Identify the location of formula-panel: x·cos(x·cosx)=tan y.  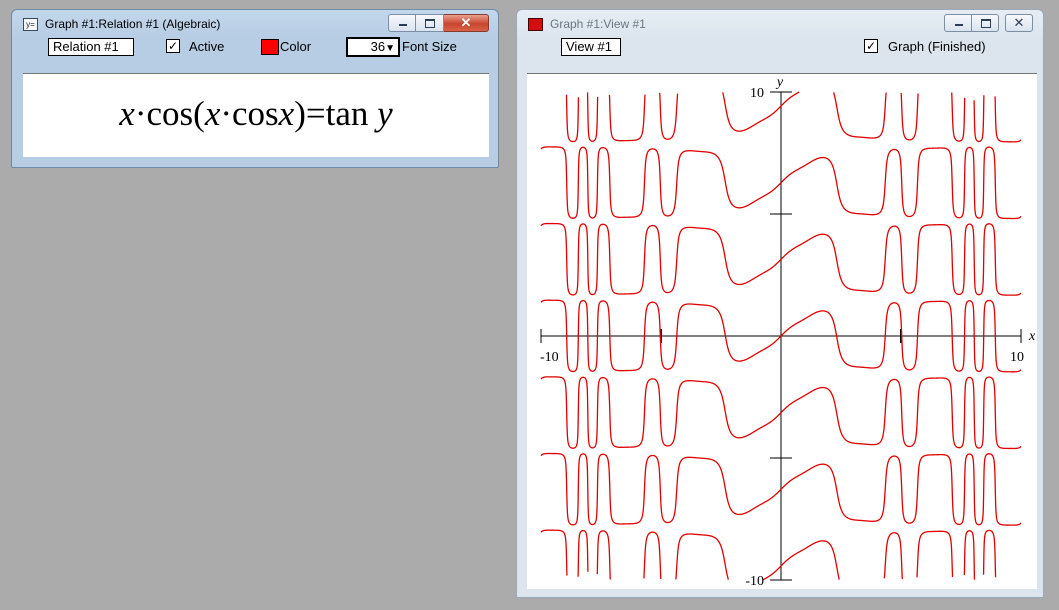
(256, 115).